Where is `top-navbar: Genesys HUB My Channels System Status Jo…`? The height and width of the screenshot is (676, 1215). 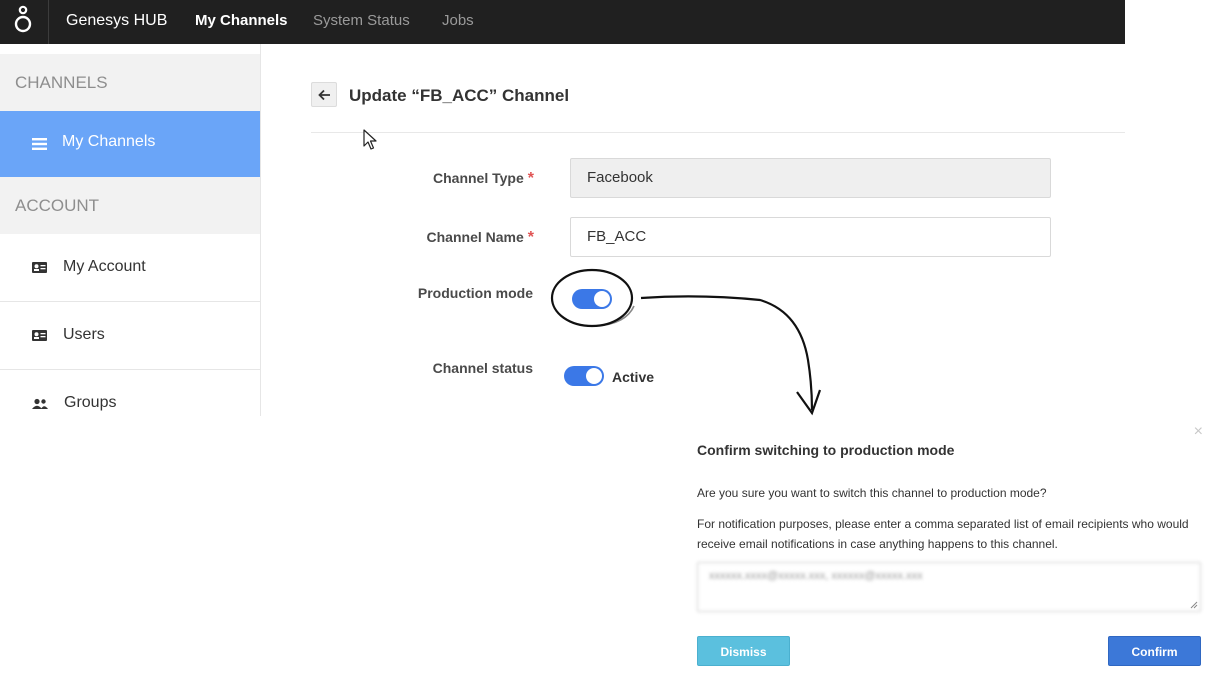
top-navbar: Genesys HUB My Channels System Status Jo… is located at coordinates (562, 22).